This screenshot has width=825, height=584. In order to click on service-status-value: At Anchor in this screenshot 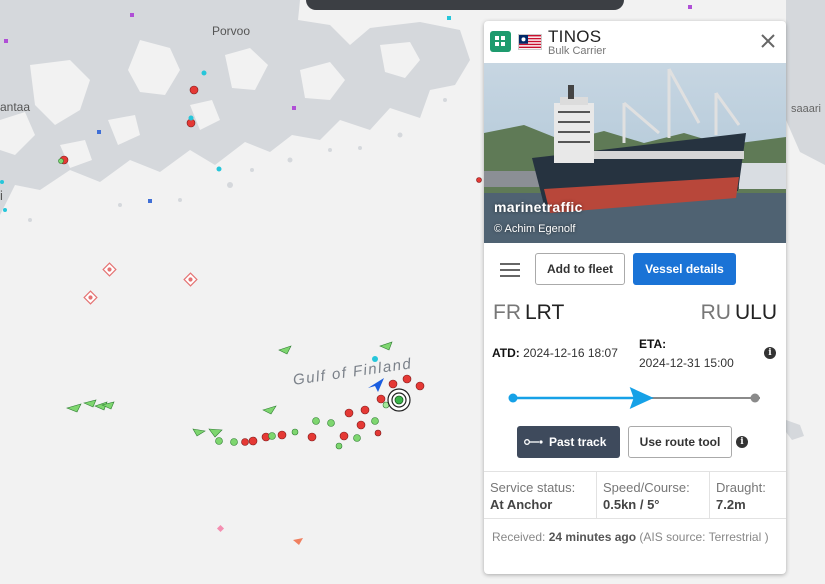, I will do `click(521, 504)`.